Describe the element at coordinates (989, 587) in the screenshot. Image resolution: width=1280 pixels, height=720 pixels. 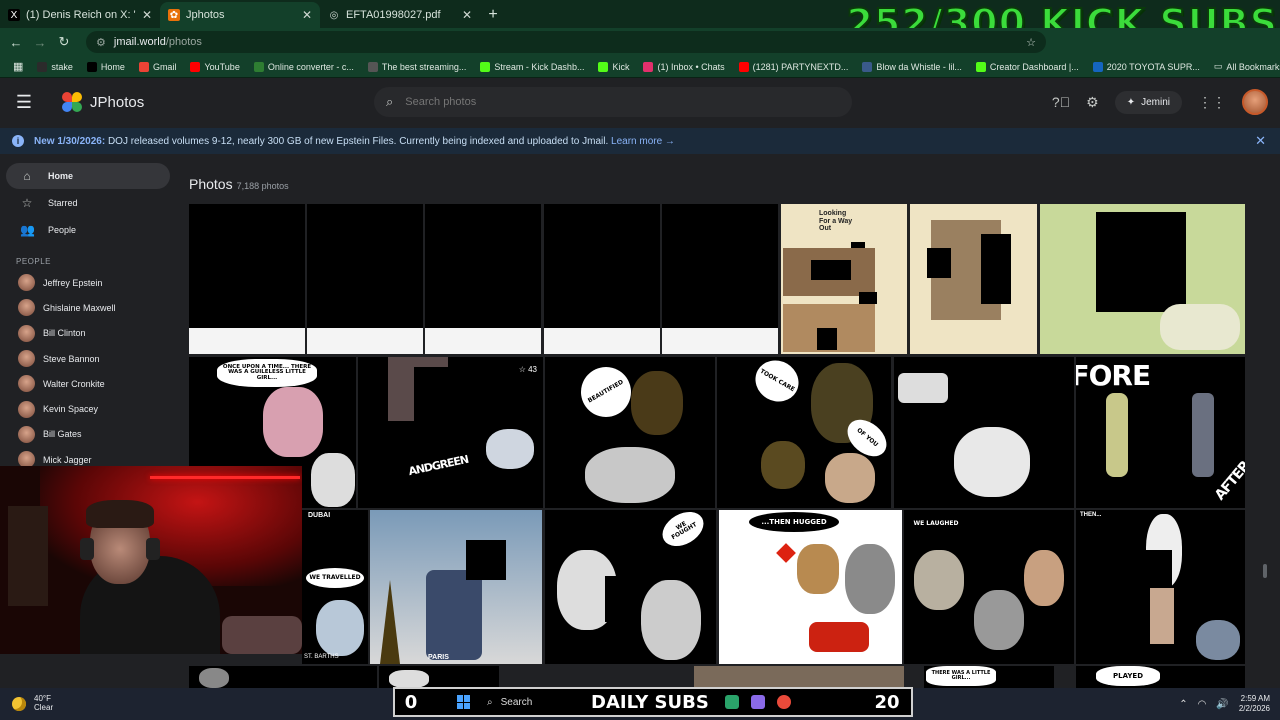
I see `photo-tile: WE LAUGHED` at that location.